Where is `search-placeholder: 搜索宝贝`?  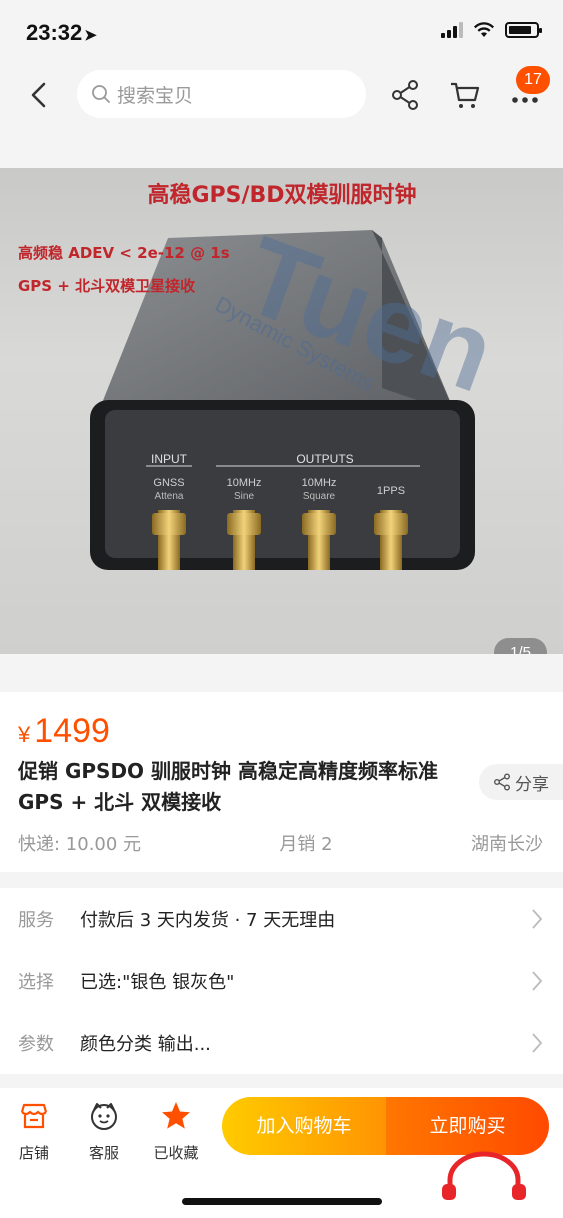
search-placeholder: 搜索宝贝 is located at coordinates (155, 95).